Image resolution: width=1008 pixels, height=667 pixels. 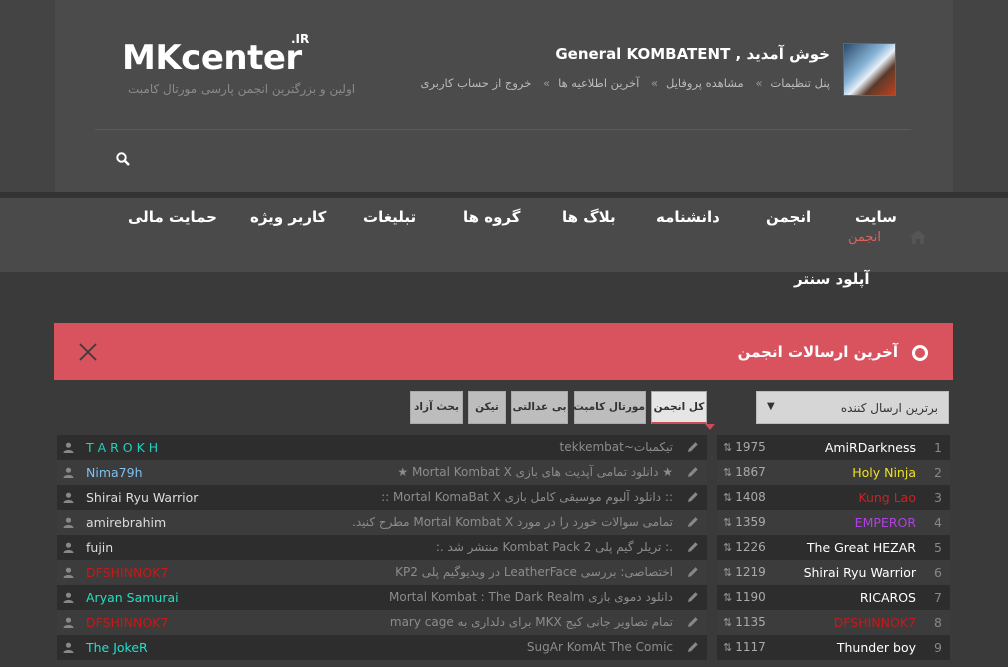 What do you see at coordinates (382, 447) in the screenshot?
I see `latest-post-row: تیکمبات~tekkembat T A R O K H` at bounding box center [382, 447].